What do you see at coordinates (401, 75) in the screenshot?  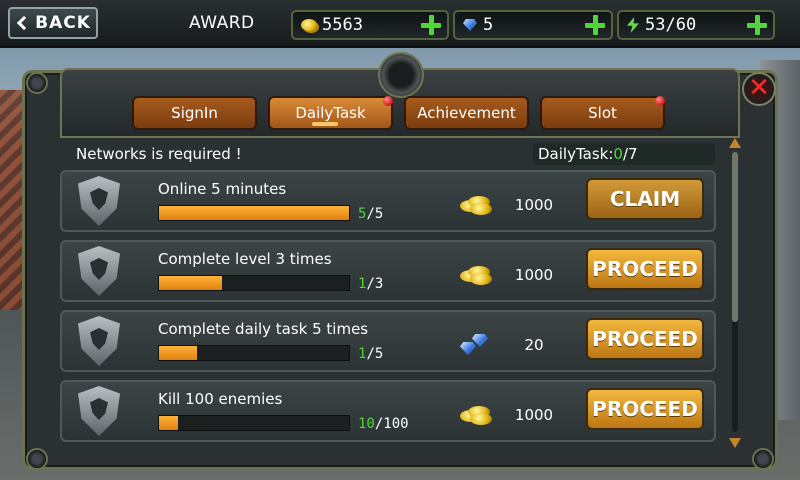 I see `frame-ornament` at bounding box center [401, 75].